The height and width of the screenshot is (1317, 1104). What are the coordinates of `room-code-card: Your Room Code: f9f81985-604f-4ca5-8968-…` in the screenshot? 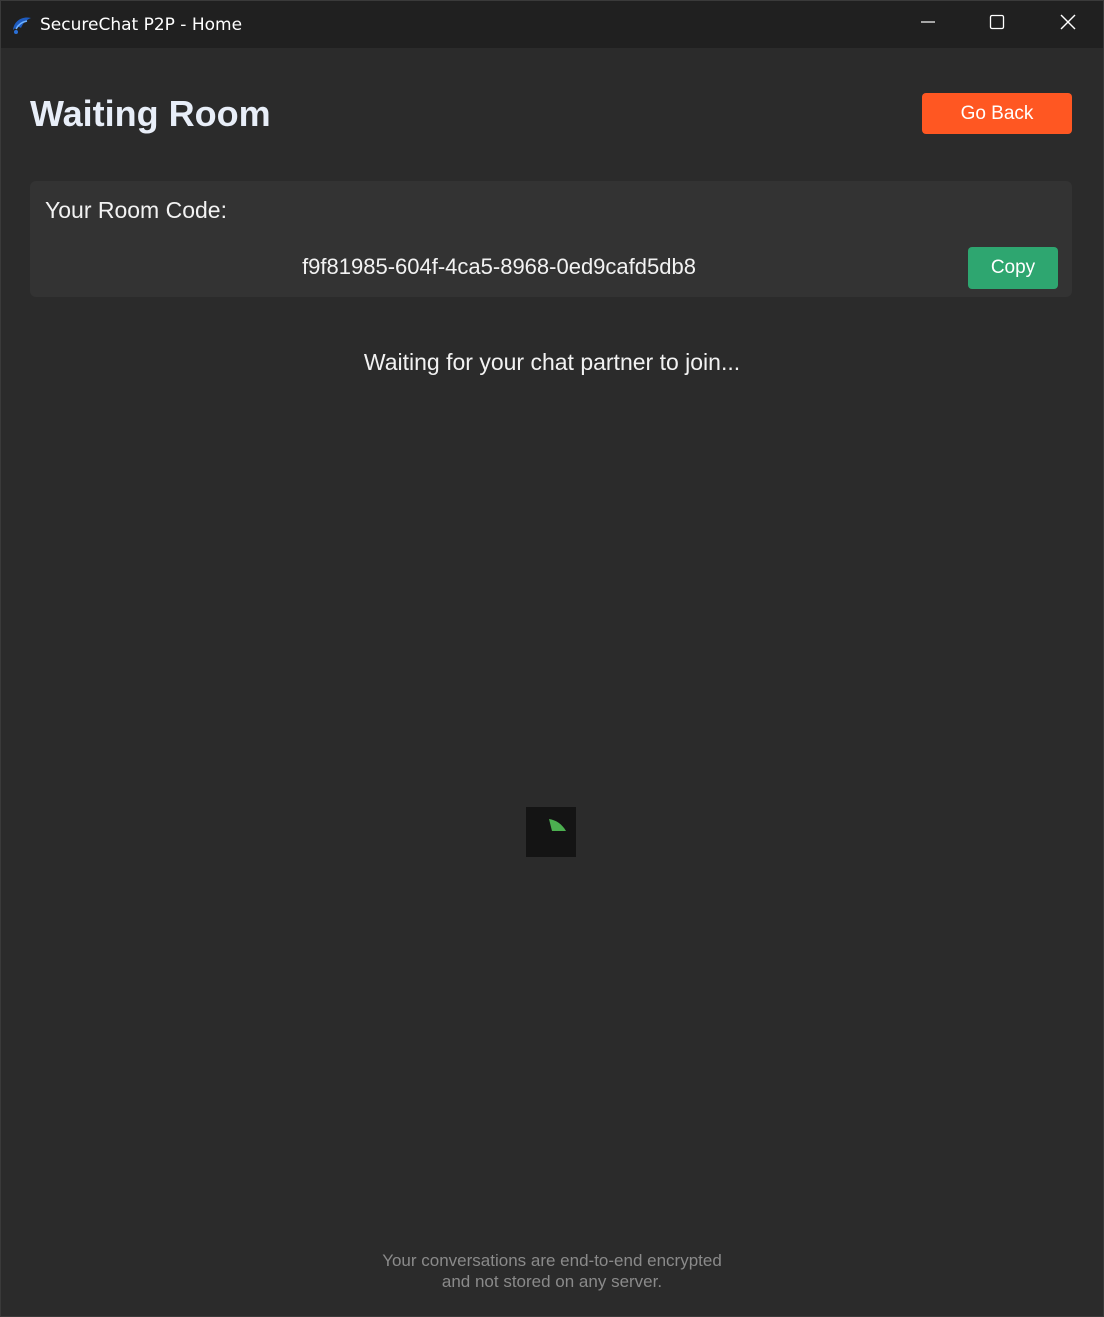 It's located at (551, 239).